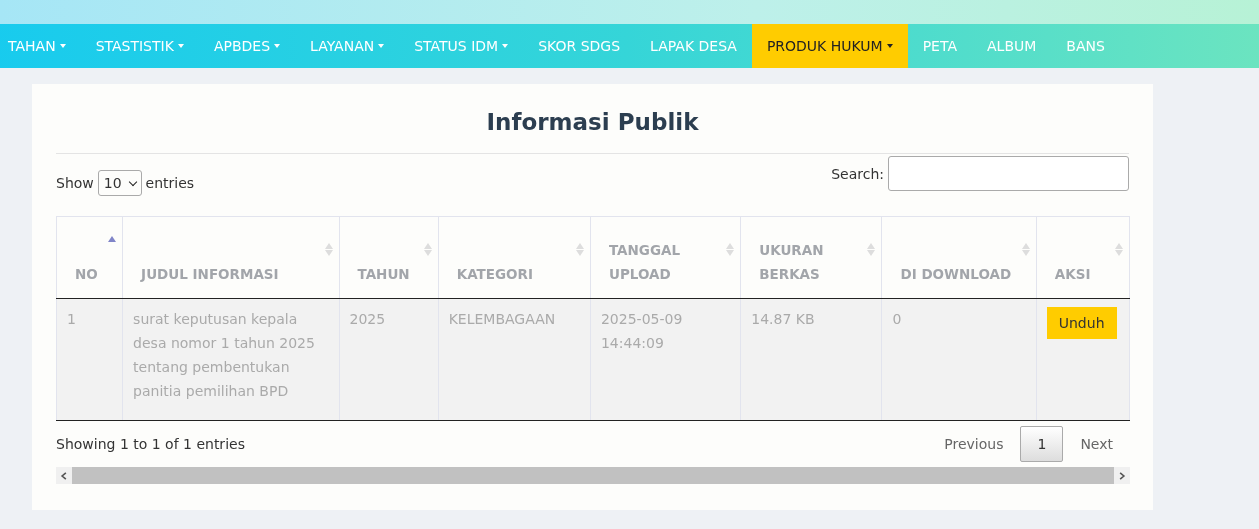 Image resolution: width=1259 pixels, height=529 pixels. What do you see at coordinates (367, 319) in the screenshot?
I see `table-cell: 2025` at bounding box center [367, 319].